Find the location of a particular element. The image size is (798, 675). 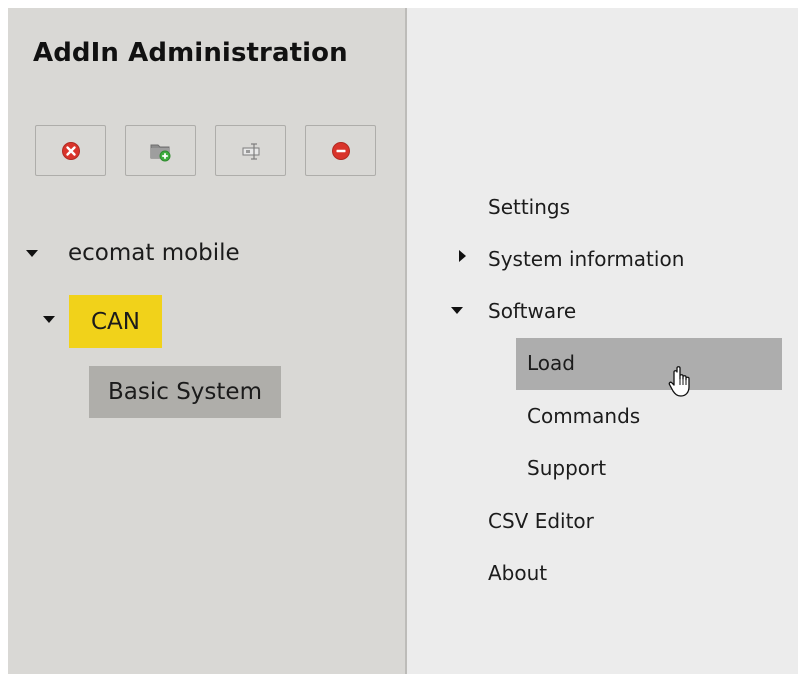

hand-pointer-icon is located at coordinates (679, 381).